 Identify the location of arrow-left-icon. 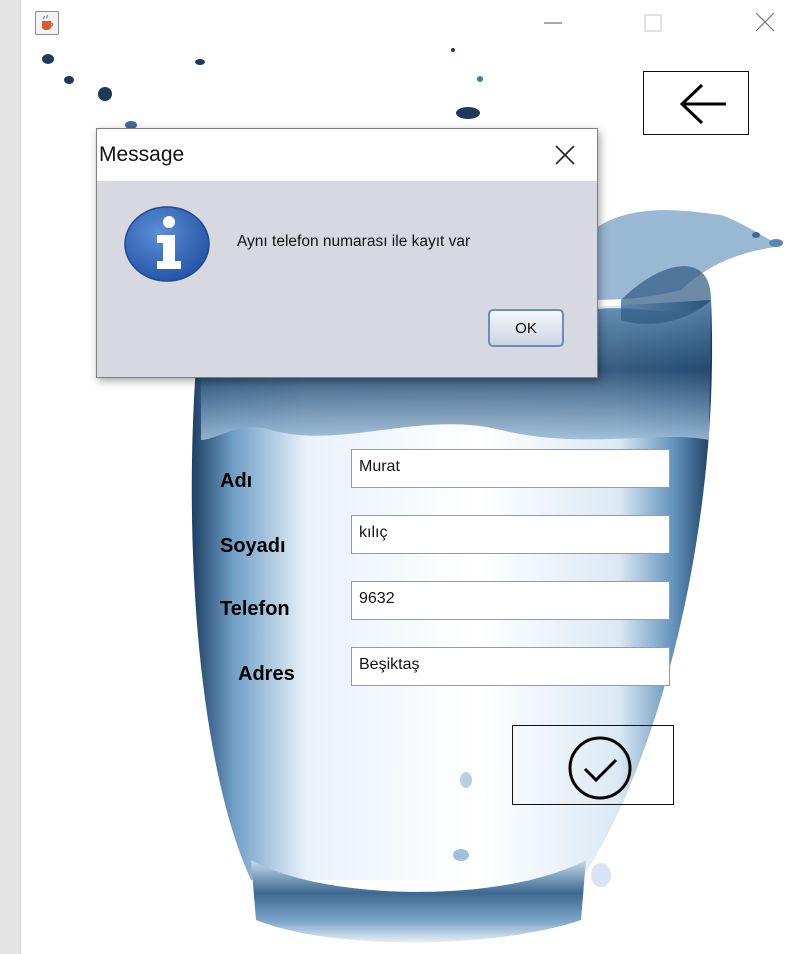
(702, 104).